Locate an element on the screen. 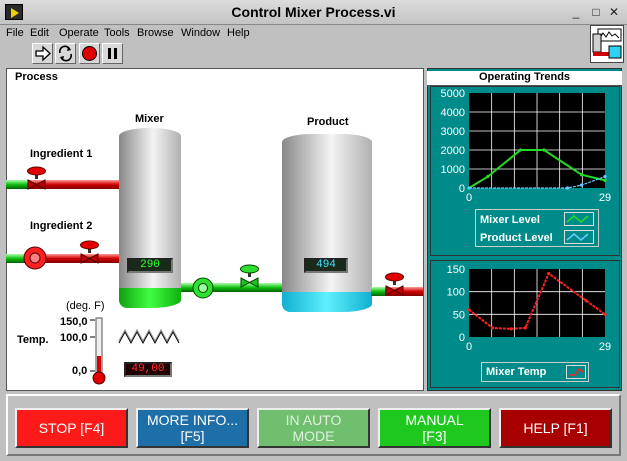 The image size is (627, 461). mixer-level-readout: 290 is located at coordinates (150, 265).